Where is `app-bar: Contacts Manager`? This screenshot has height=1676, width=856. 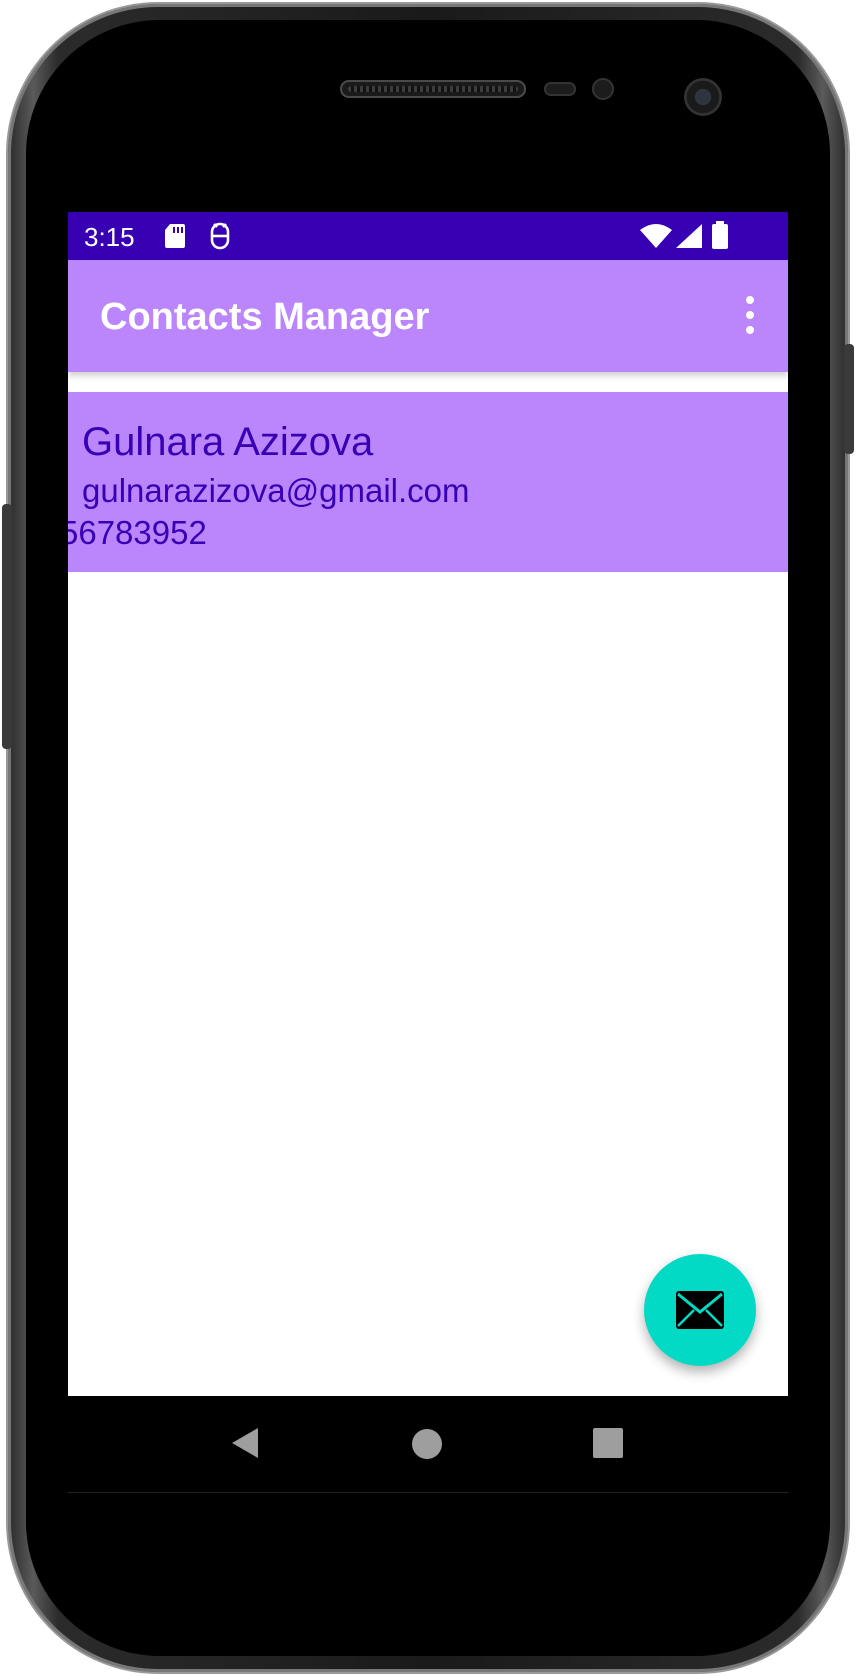
app-bar: Contacts Manager is located at coordinates (428, 316).